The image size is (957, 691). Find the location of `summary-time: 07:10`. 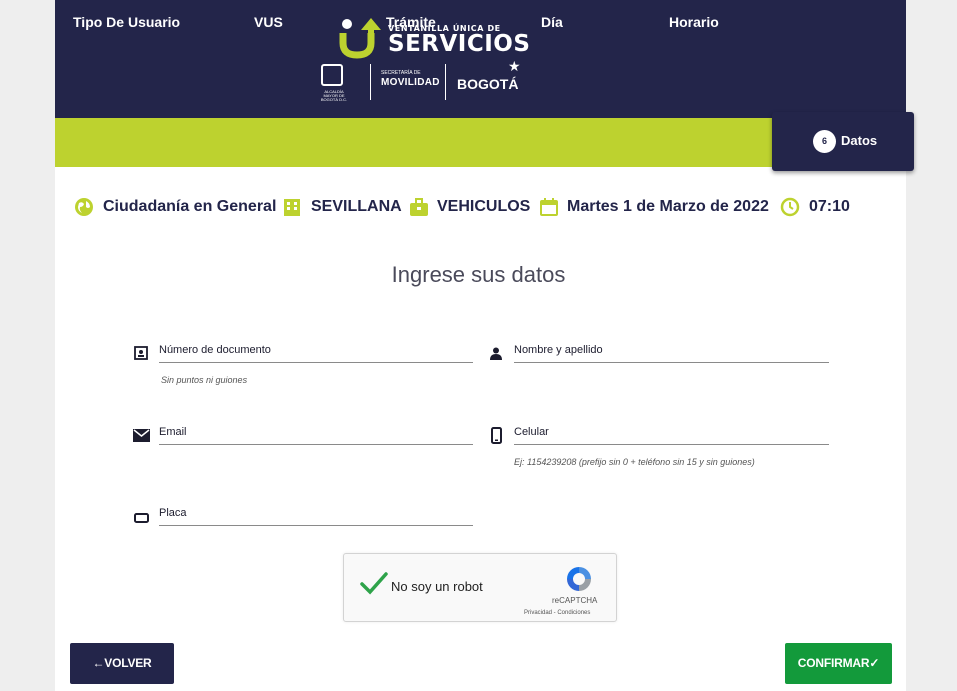

summary-time: 07:10 is located at coordinates (829, 206).